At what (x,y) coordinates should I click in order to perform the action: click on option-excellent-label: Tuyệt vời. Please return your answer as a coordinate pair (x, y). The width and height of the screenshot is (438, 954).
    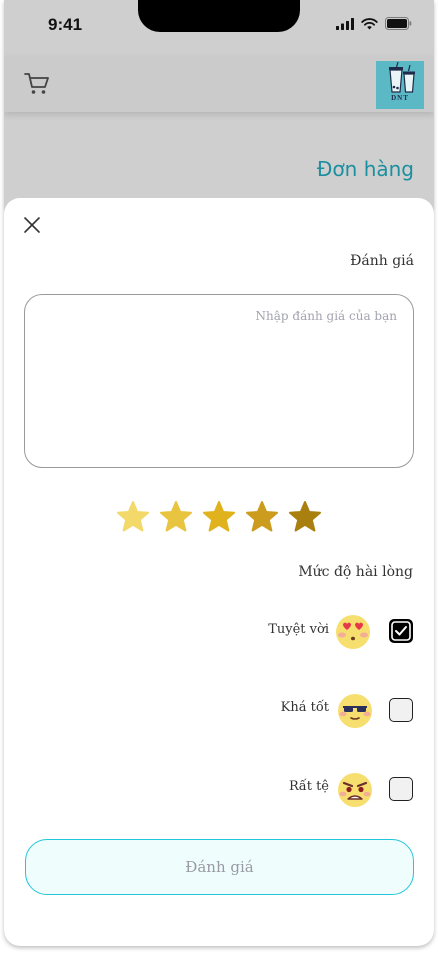
    Looking at the image, I should click on (298, 629).